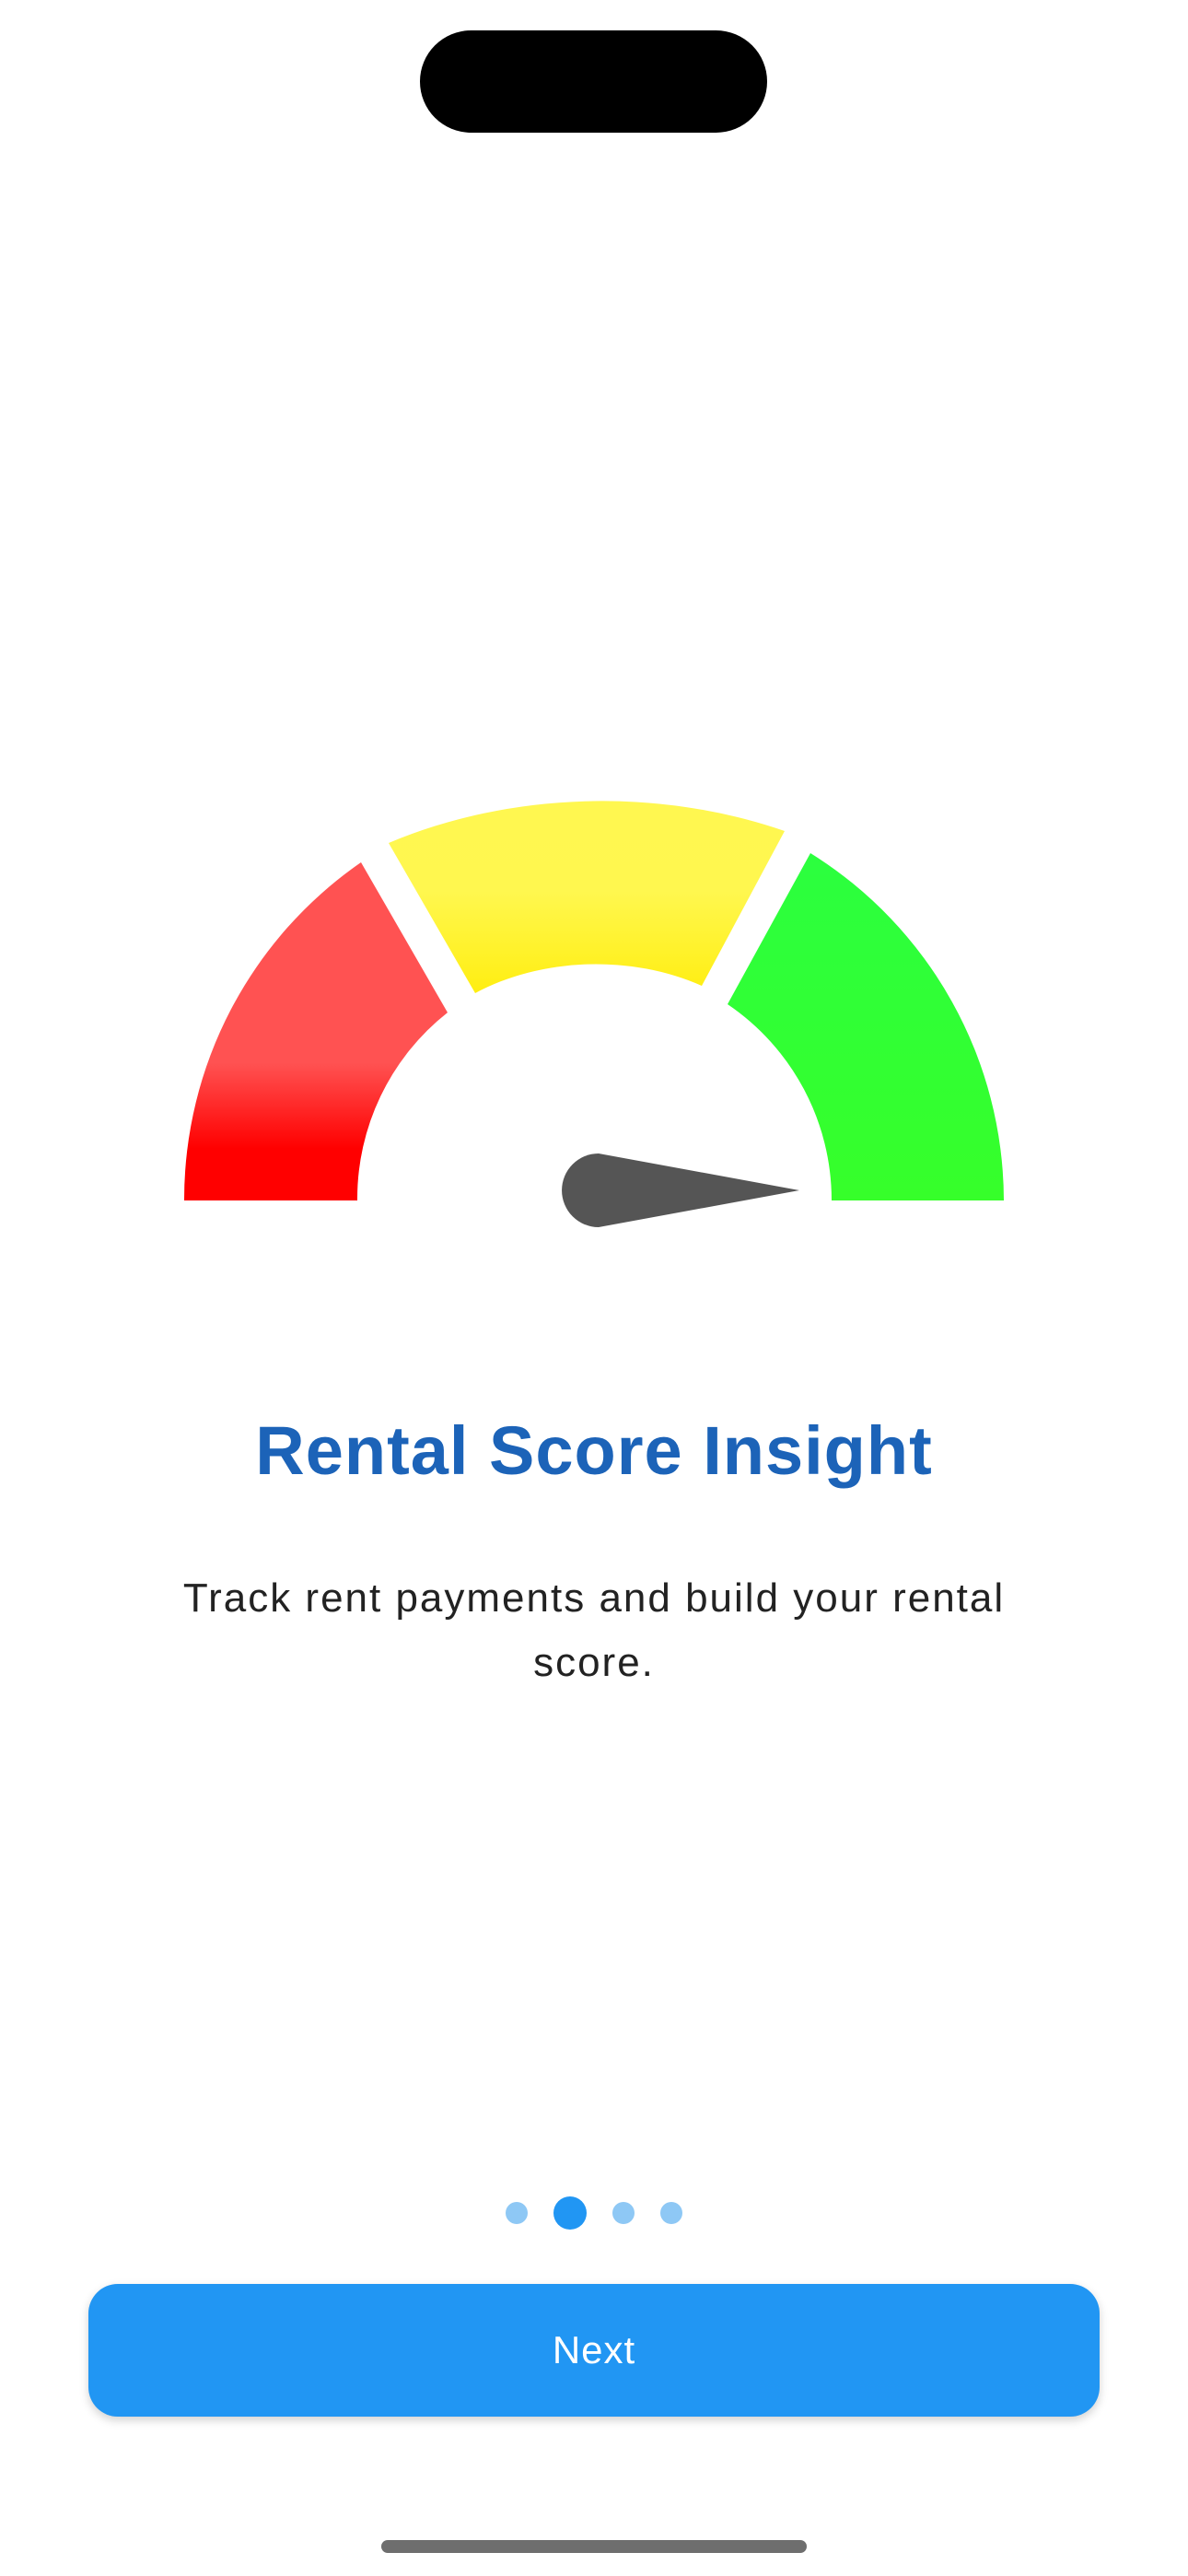 The width and height of the screenshot is (1188, 2576). I want to click on gauge-segment-red, so click(315, 1031).